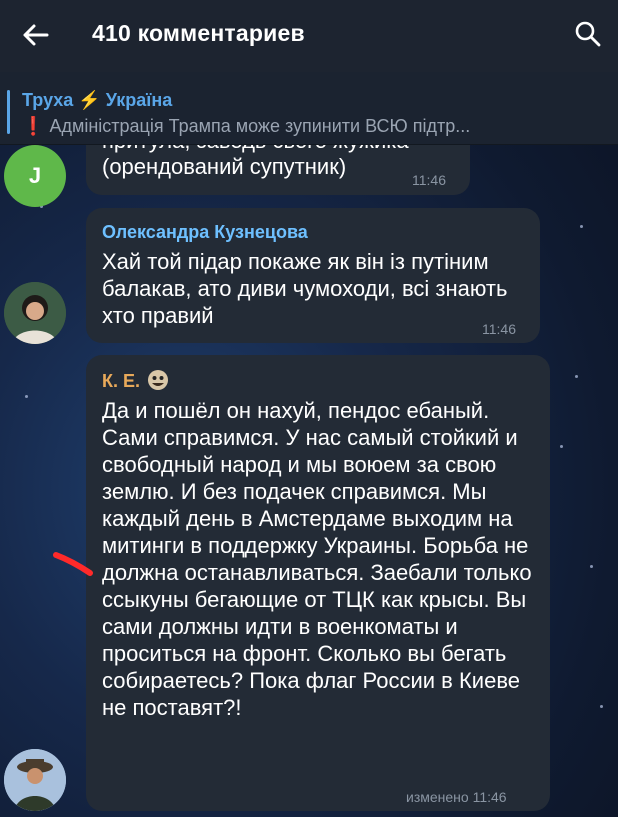 The width and height of the screenshot is (618, 817). I want to click on sender-name: Олександра Кузнецова, so click(205, 232).